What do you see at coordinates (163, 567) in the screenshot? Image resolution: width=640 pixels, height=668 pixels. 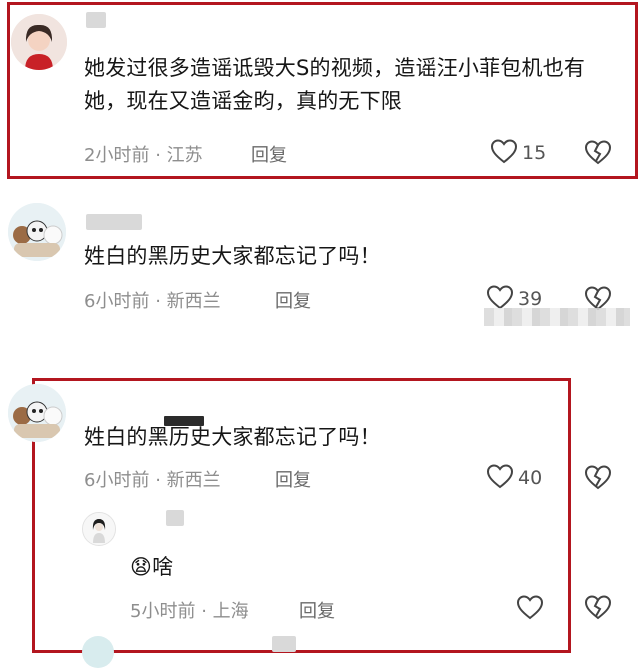 I see `reply-content: 啥` at bounding box center [163, 567].